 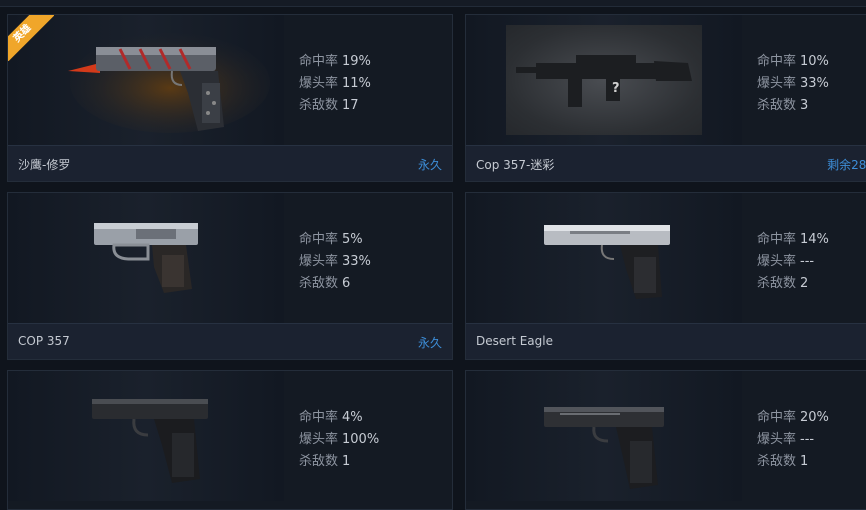 I want to click on desert-eagle-shura-icon, so click(x=169, y=83).